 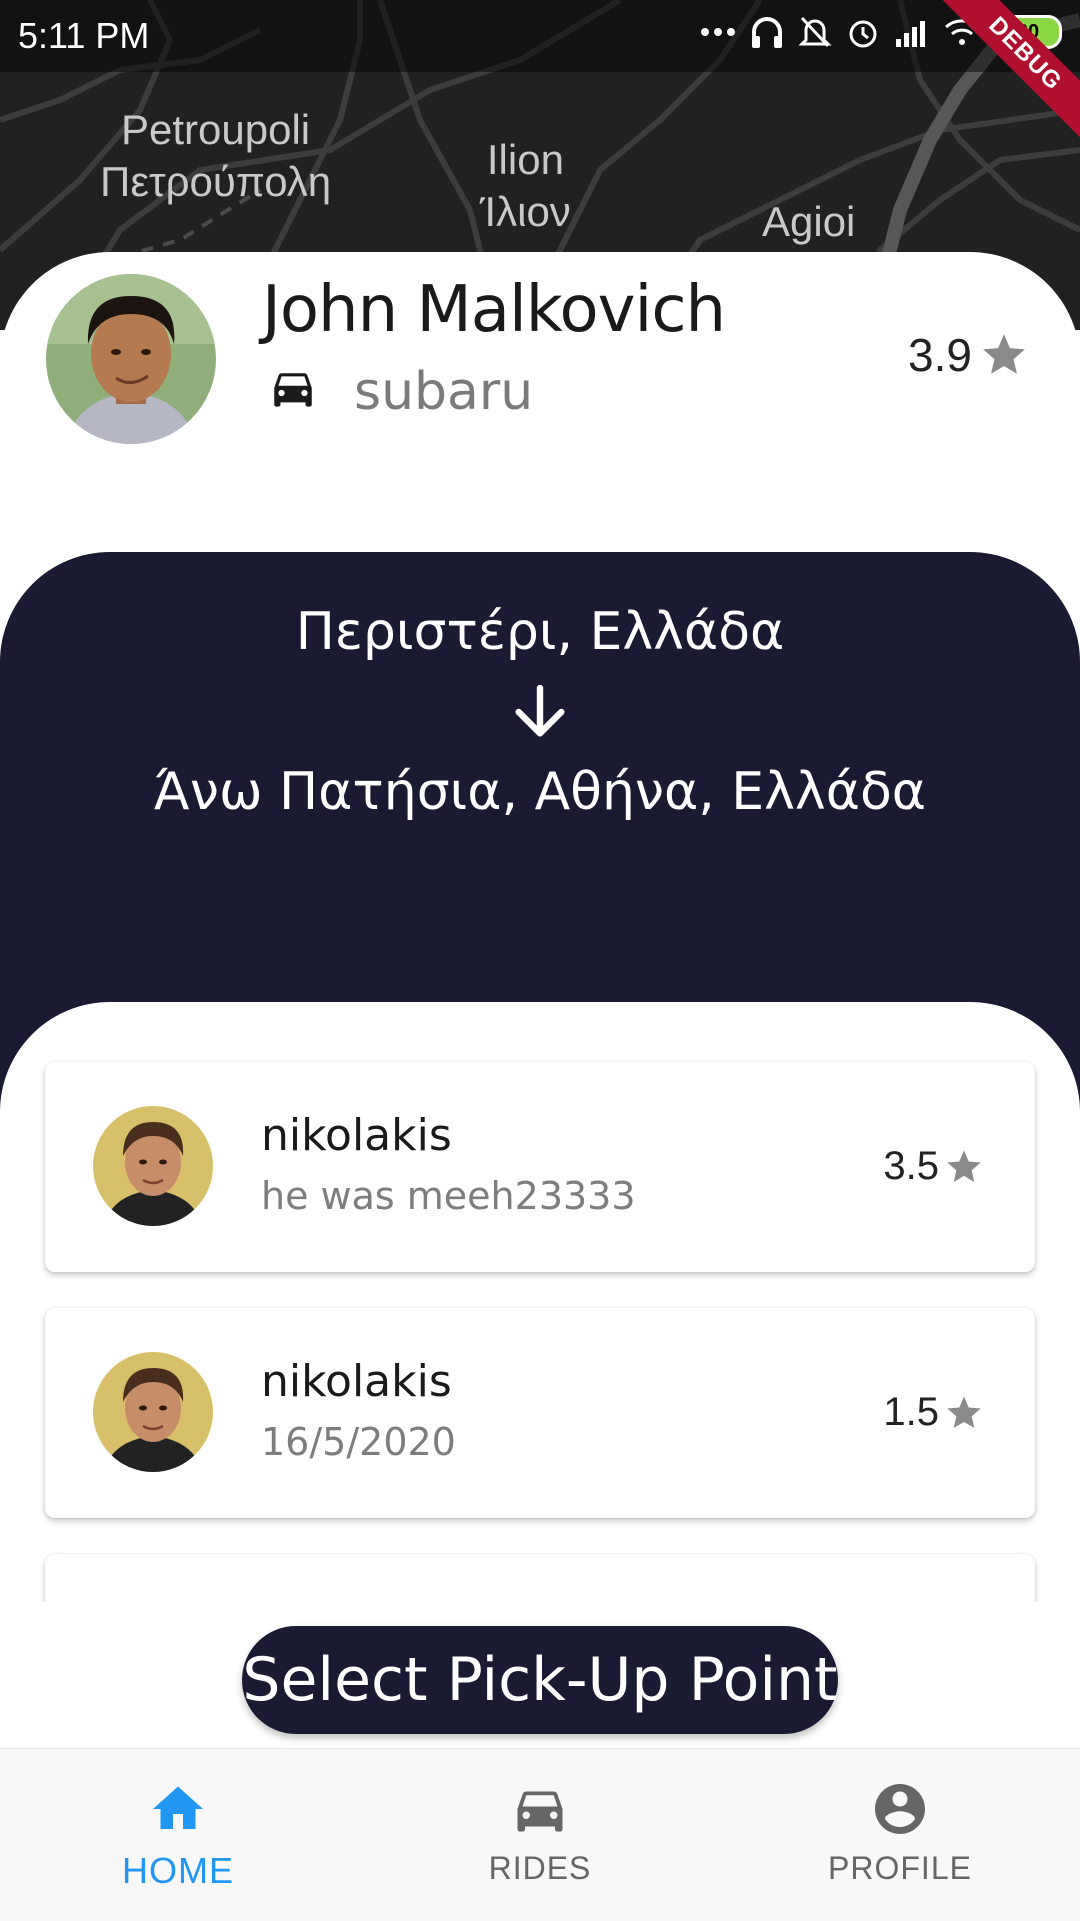 What do you see at coordinates (540, 1868) in the screenshot?
I see `nav-label-rides: RIDES` at bounding box center [540, 1868].